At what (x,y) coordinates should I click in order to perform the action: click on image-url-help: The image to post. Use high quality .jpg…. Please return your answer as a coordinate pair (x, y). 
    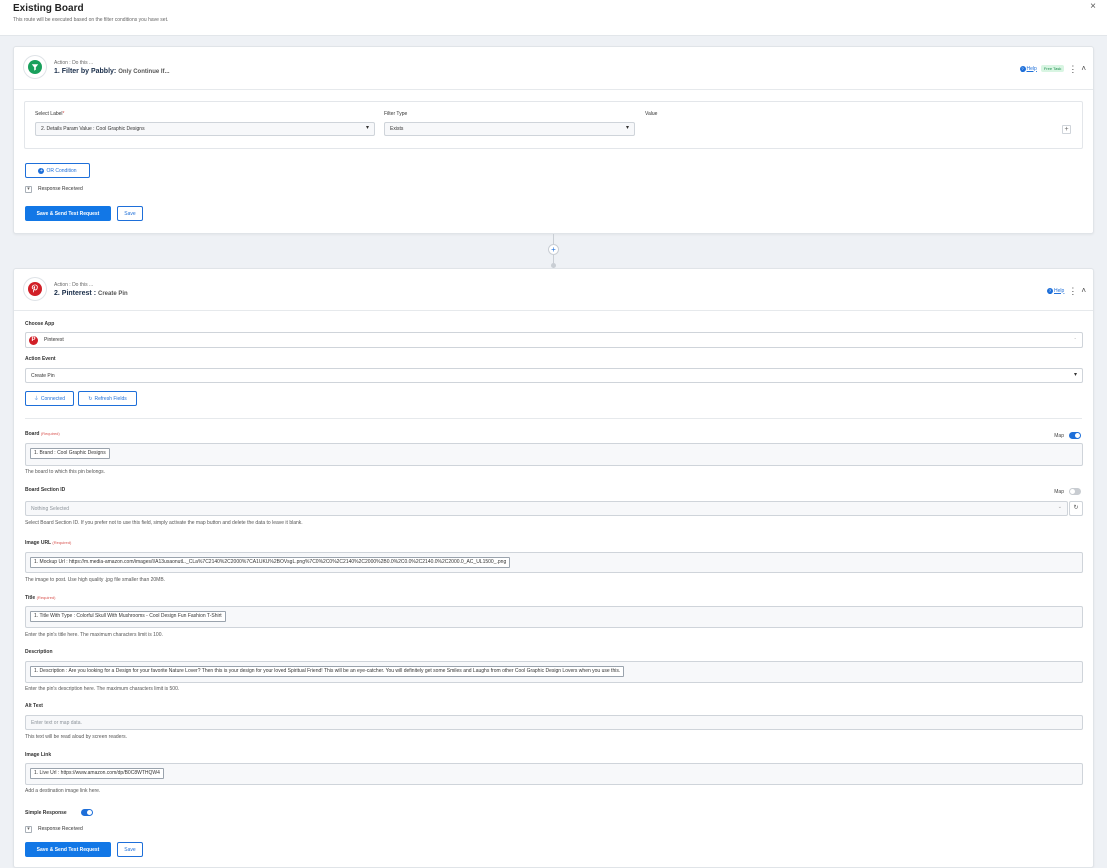
    Looking at the image, I should click on (95, 580).